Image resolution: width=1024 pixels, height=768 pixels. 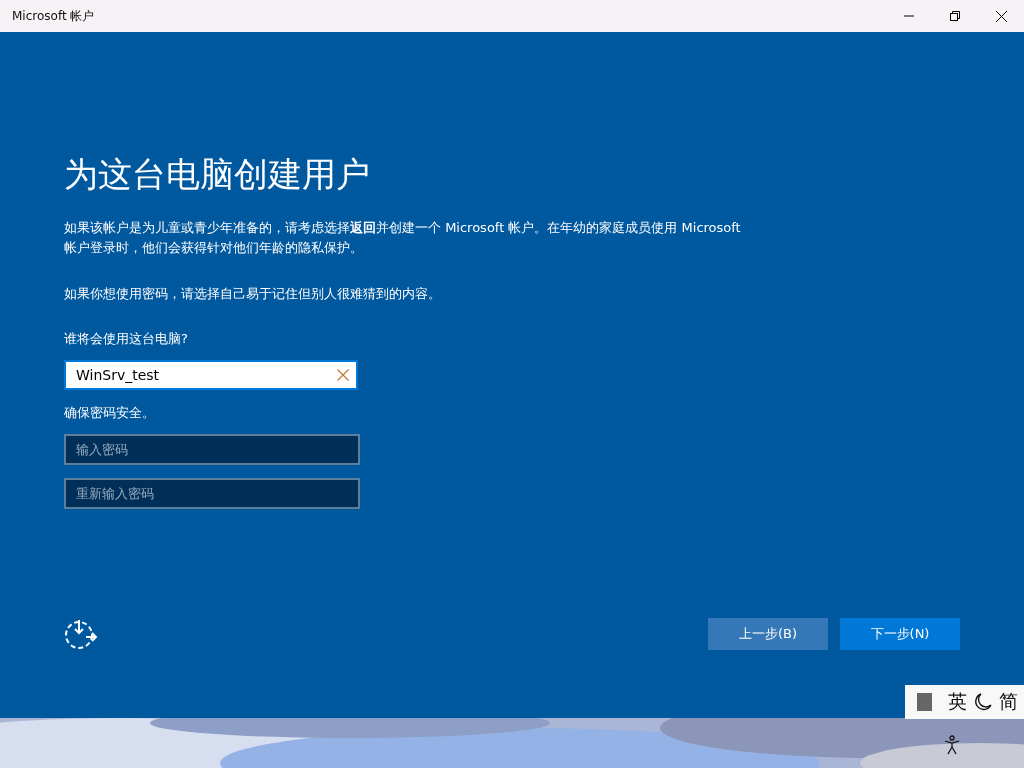 I want to click on restore-icon, so click(x=955, y=16).